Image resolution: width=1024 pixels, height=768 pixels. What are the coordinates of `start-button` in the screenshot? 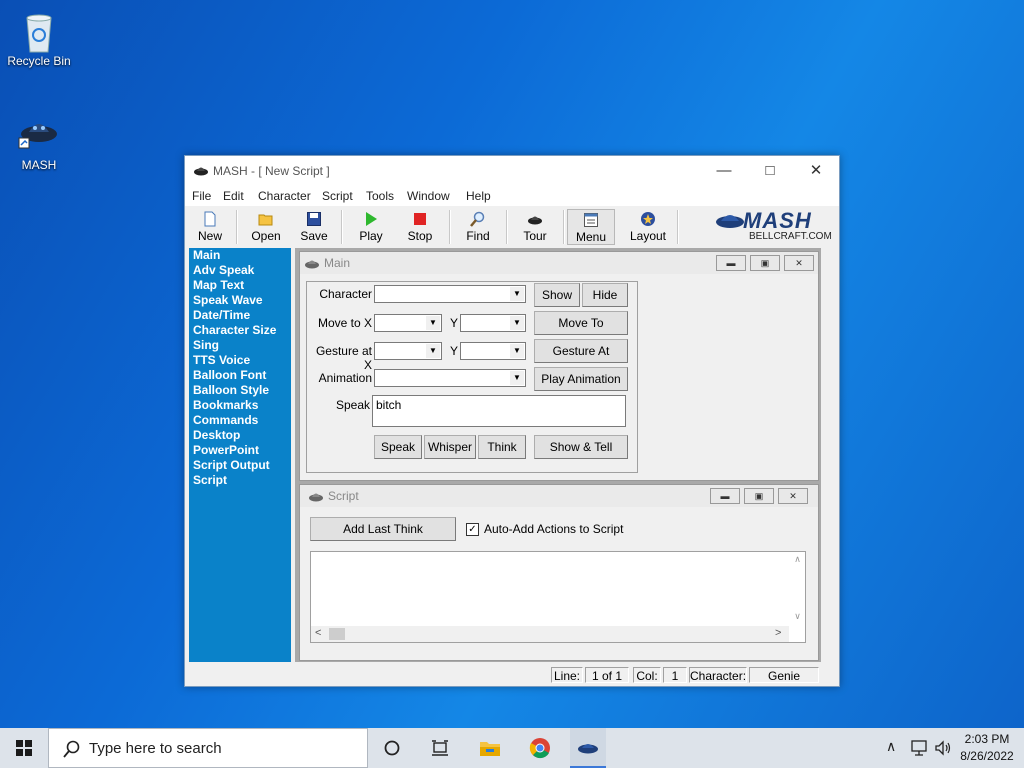 It's located at (24, 748).